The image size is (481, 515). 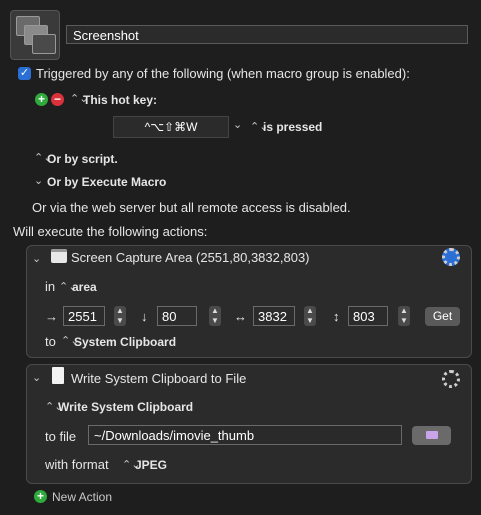 I want to click on macro-icon, so click(x=35, y=35).